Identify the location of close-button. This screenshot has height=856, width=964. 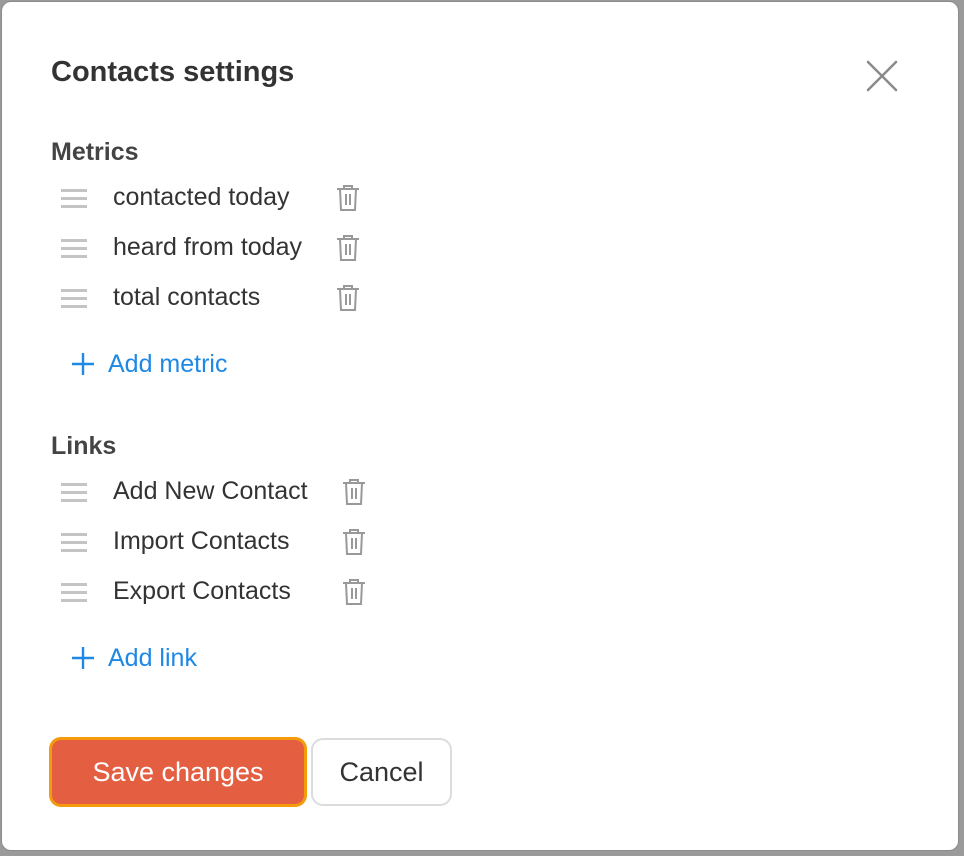
(881, 76).